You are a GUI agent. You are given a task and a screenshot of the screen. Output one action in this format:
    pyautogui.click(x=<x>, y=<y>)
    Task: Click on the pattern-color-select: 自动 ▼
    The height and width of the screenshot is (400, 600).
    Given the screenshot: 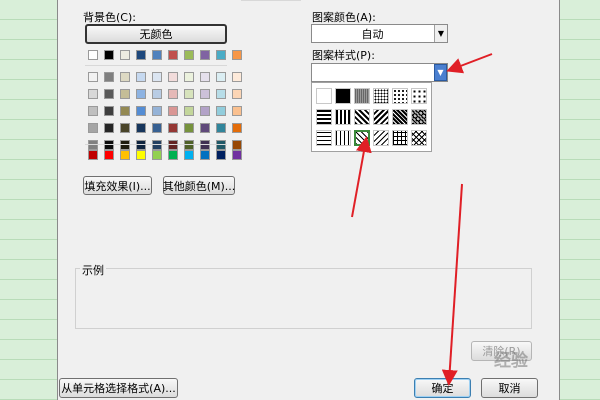 What is the action you would take?
    pyautogui.click(x=379, y=33)
    